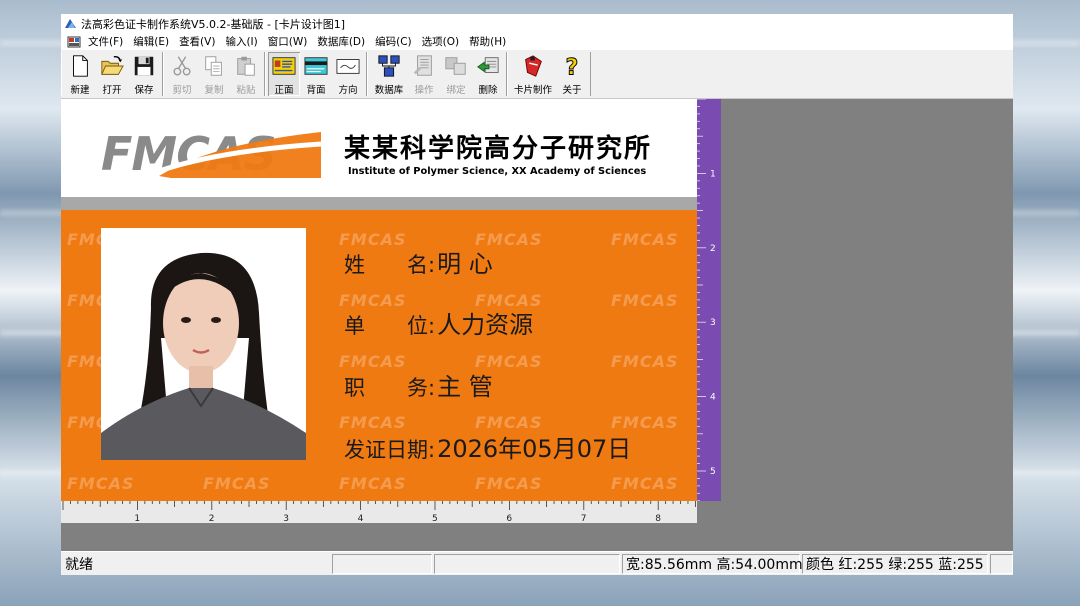  Describe the element at coordinates (379, 203) in the screenshot. I see `card-gray-band` at that location.